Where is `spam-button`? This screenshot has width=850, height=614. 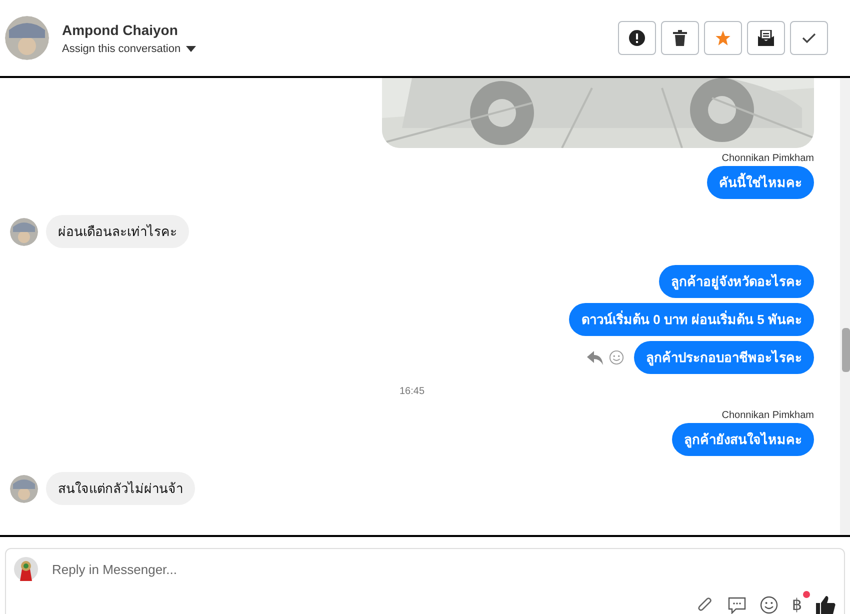 spam-button is located at coordinates (637, 38).